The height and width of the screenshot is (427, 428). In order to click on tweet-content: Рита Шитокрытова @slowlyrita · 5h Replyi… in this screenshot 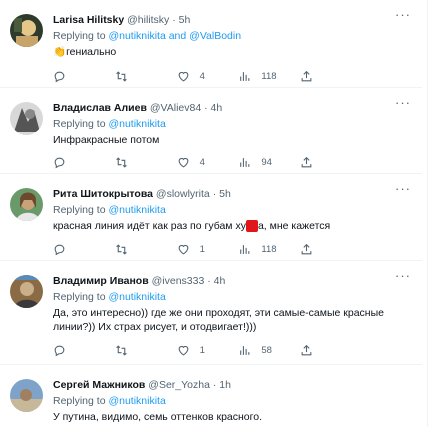, I will do `click(232, 210)`.